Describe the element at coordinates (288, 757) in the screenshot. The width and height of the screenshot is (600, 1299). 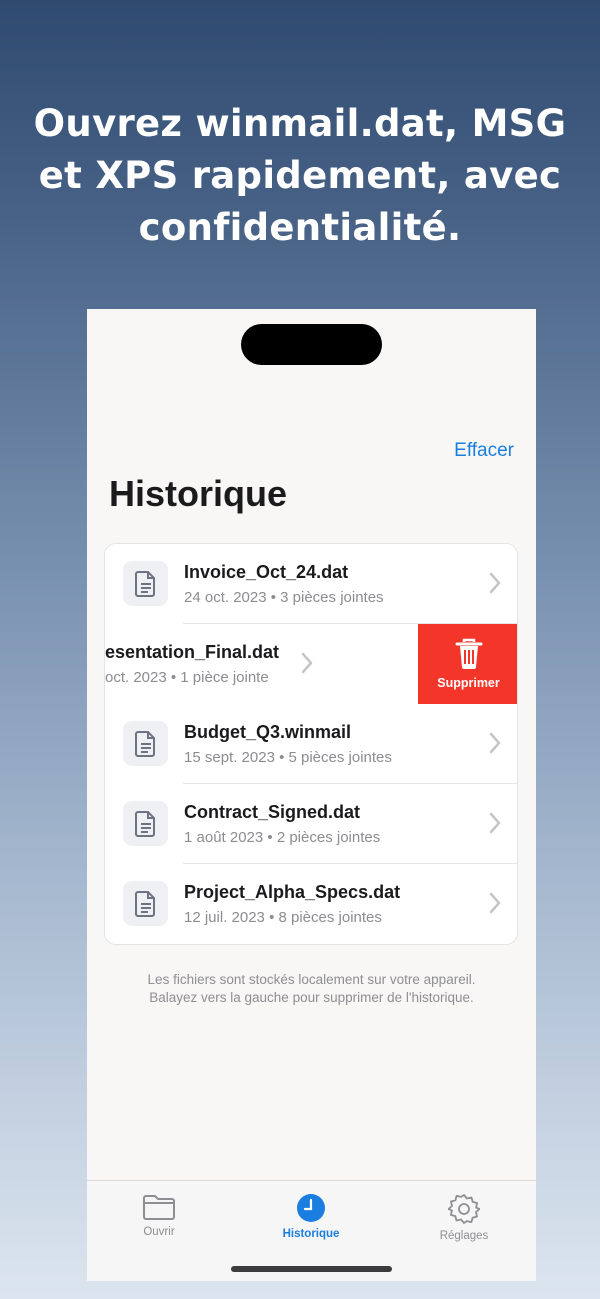
I see `file-meta: 15 sept. 2023 • 5 pièces jointes` at that location.